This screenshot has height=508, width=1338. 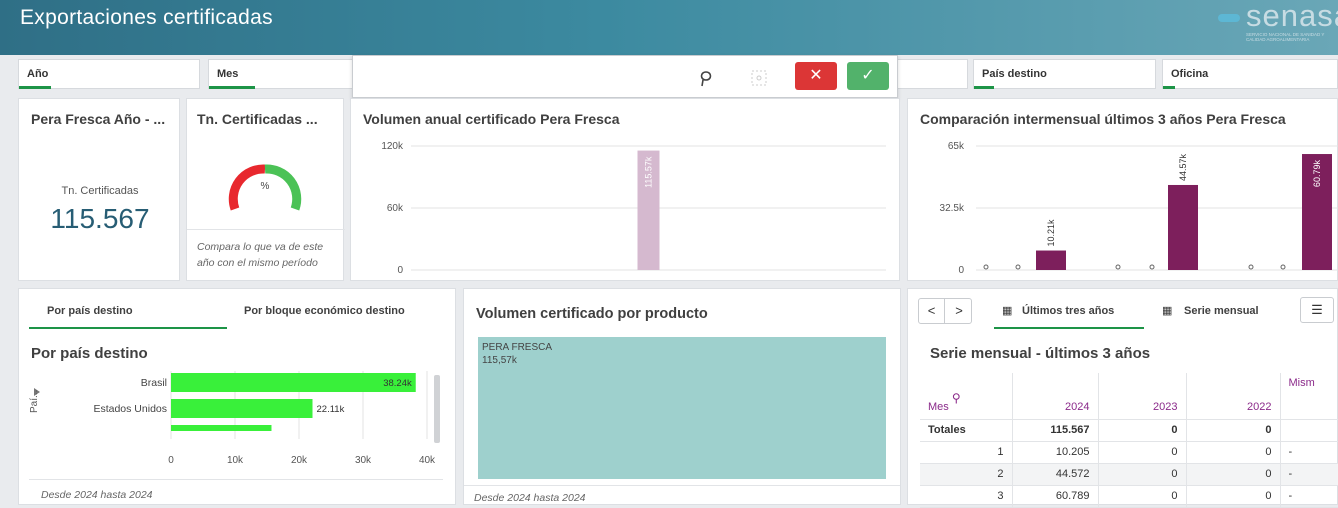 What do you see at coordinates (956, 398) in the screenshot?
I see `search-icon: ⚲` at bounding box center [956, 398].